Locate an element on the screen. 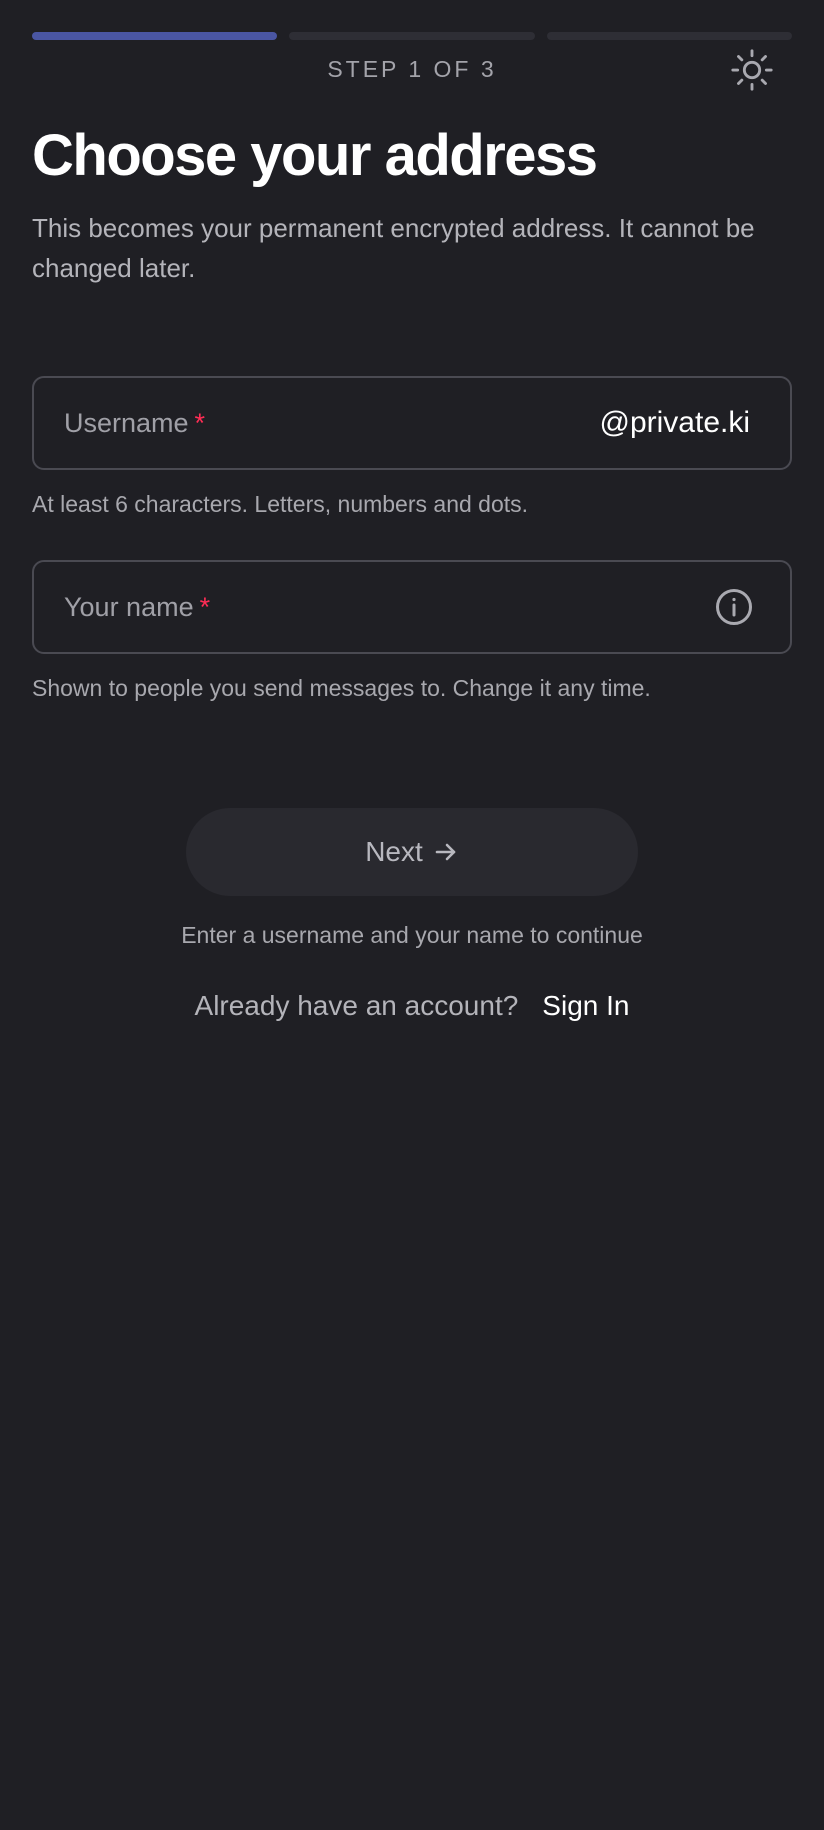  sun-icon is located at coordinates (752, 70).